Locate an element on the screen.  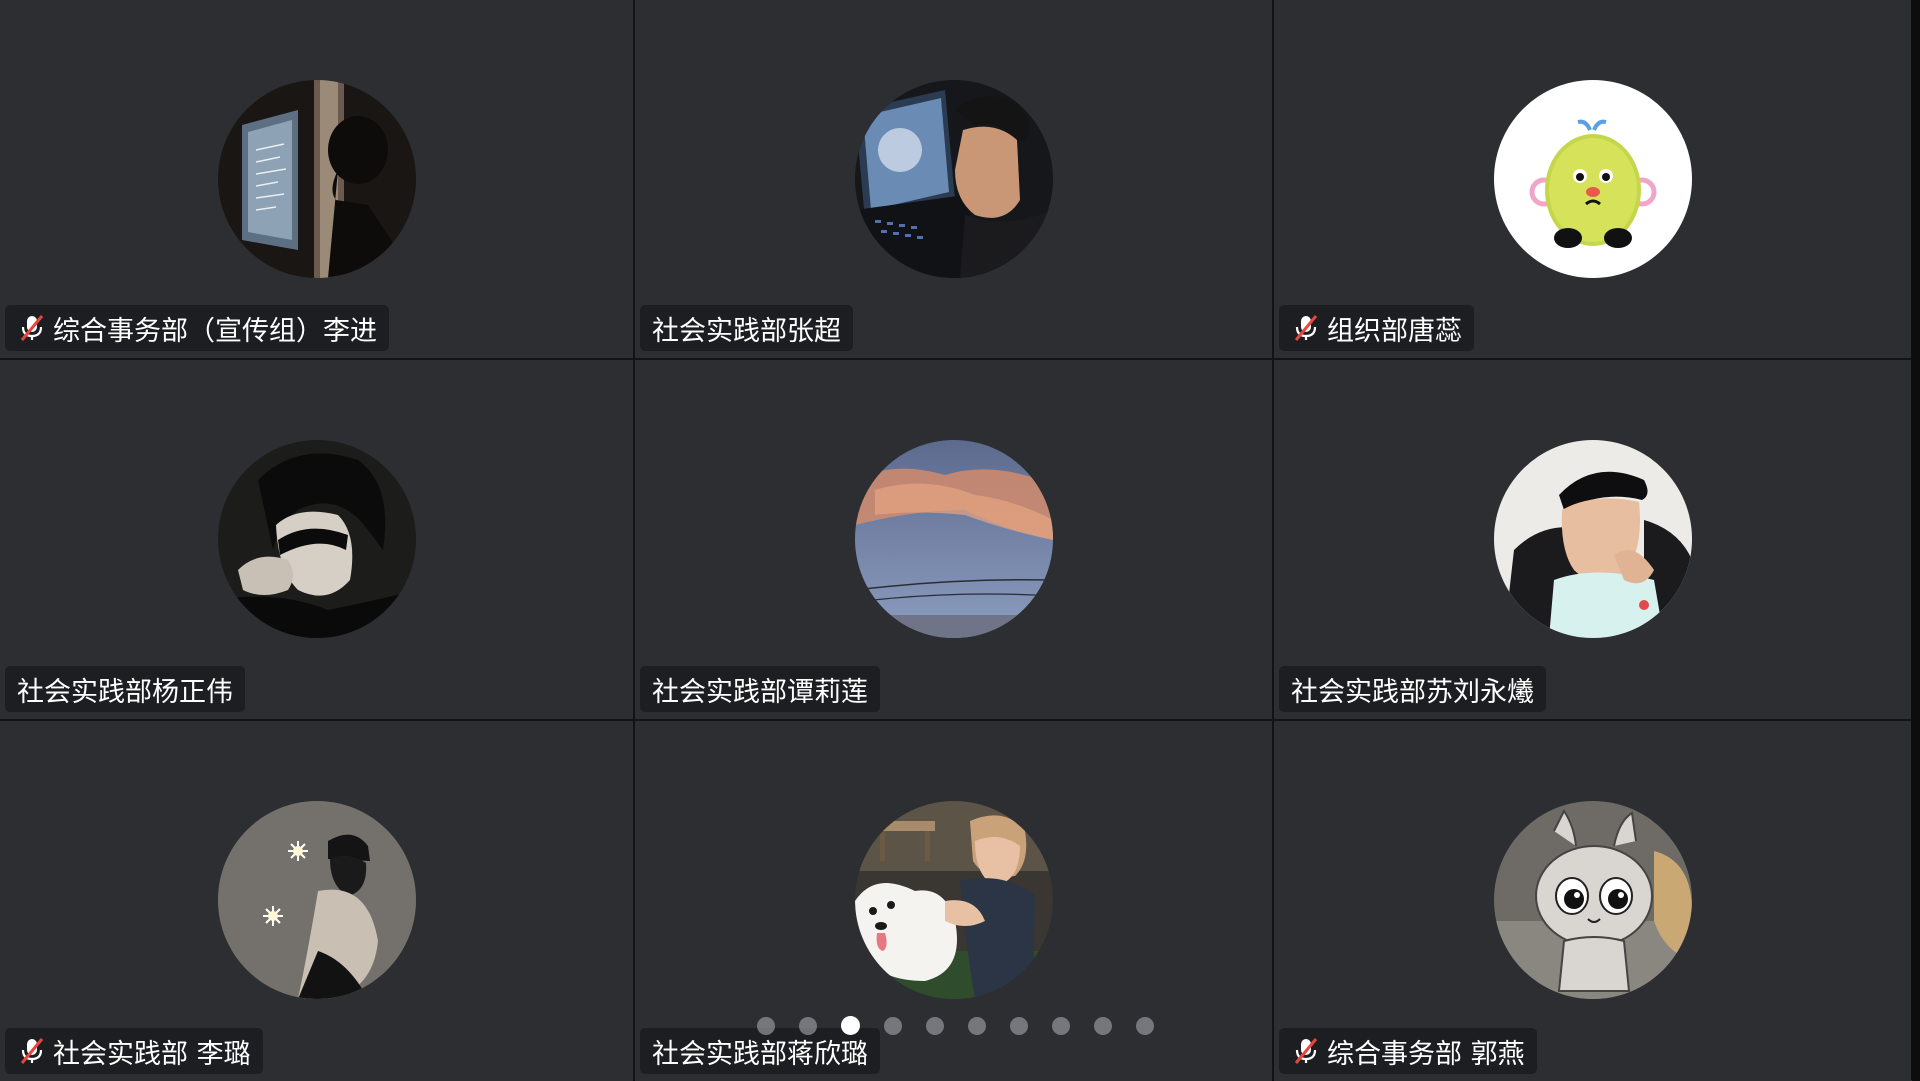
participant-tile: 社会实践部杨正伟 is located at coordinates (316, 539).